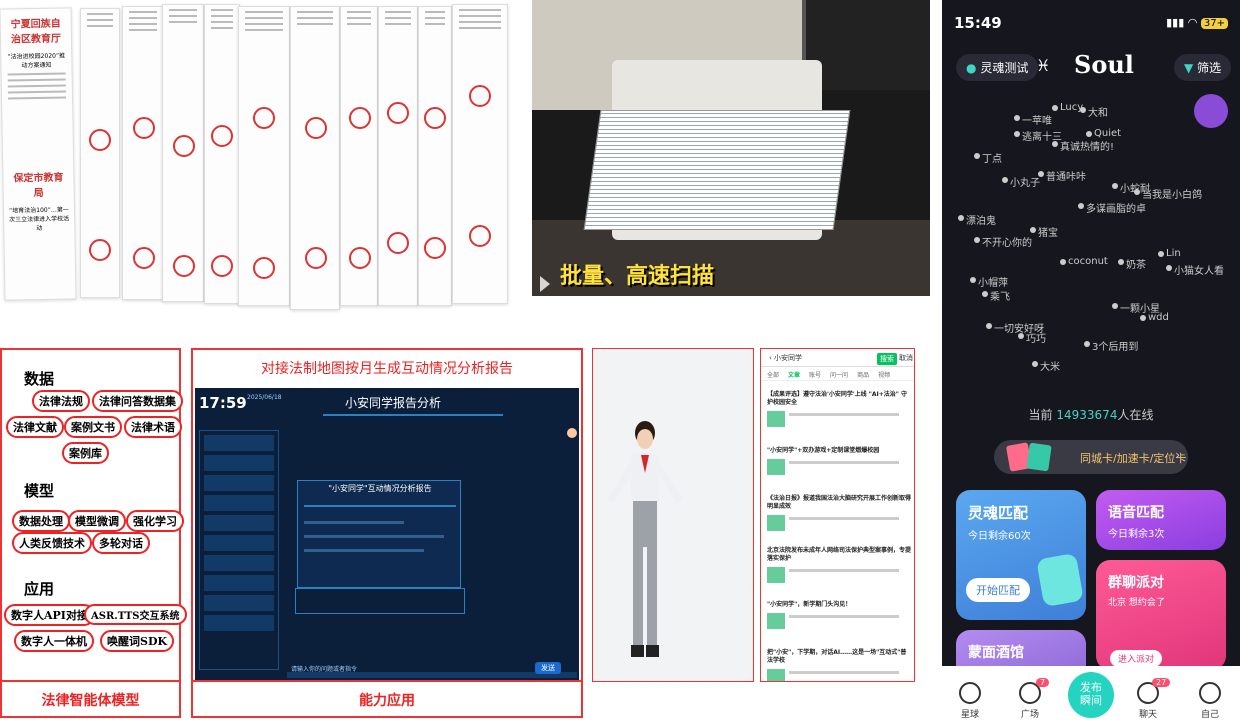 The image size is (1258, 726). I want to click on planet-user-label: 一切安好呀, so click(1019, 327).